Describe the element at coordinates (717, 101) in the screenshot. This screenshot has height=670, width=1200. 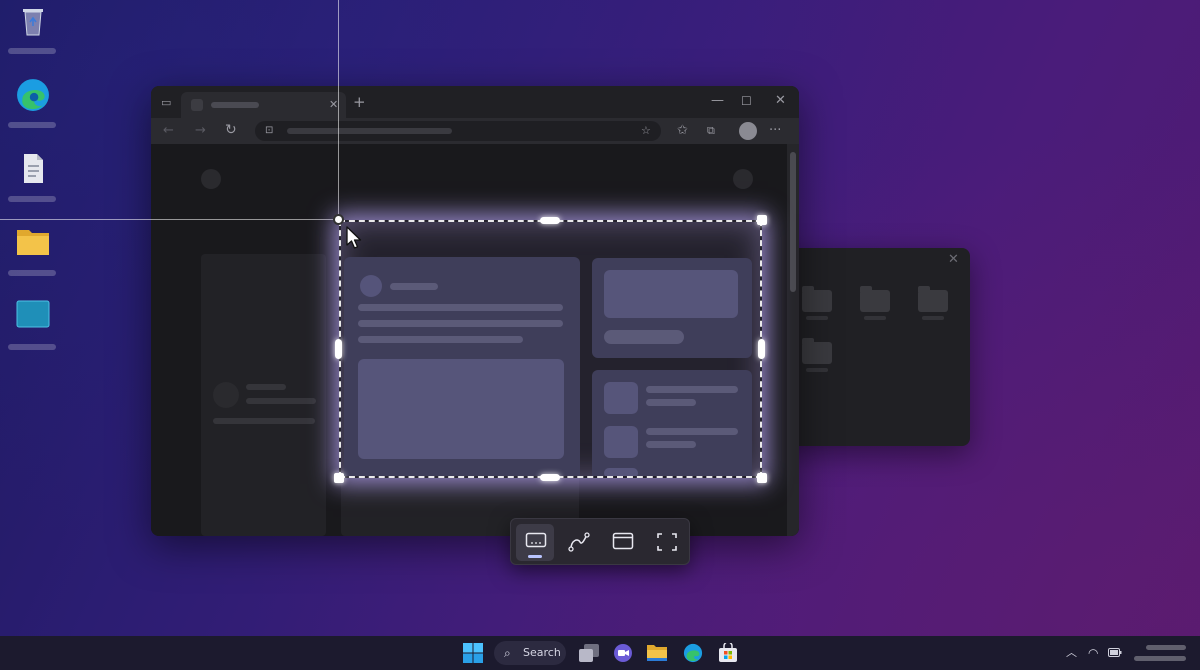
I see `minimize-icon: —` at that location.